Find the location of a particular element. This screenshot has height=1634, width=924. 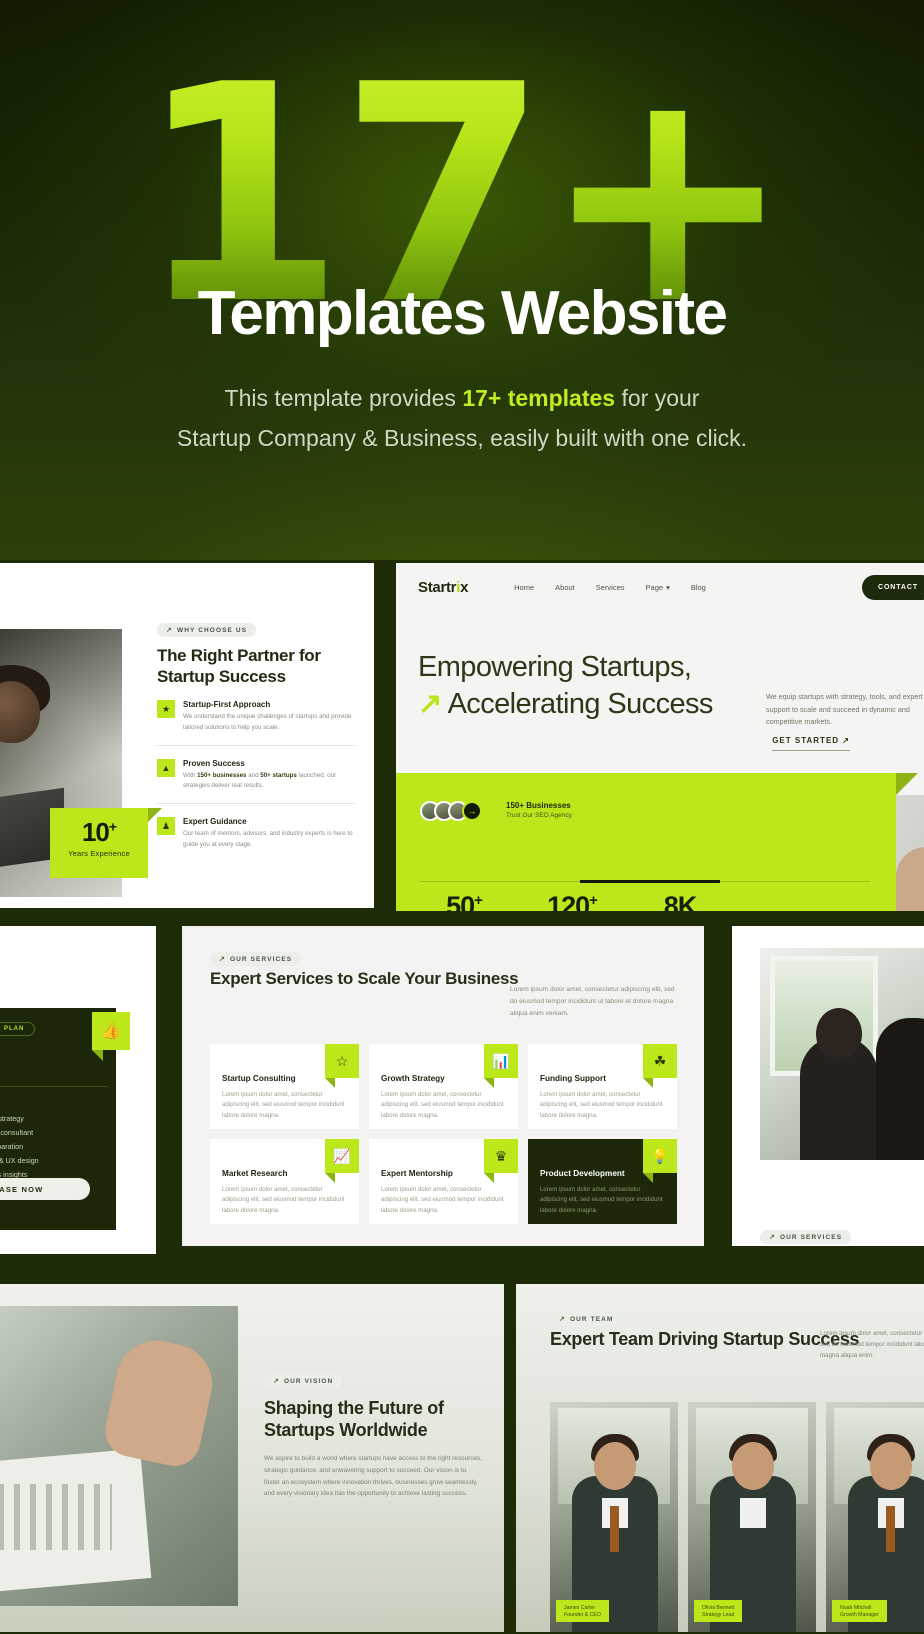

years-value: 10 is located at coordinates (95, 832).